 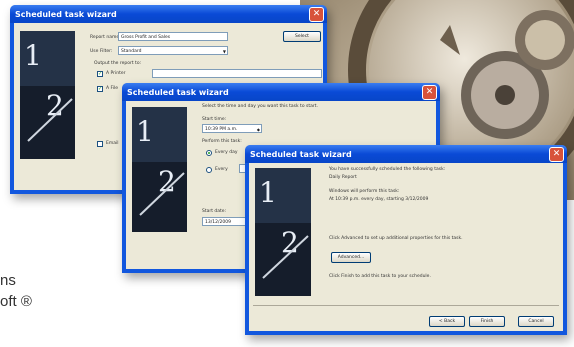 What do you see at coordinates (16, 291) in the screenshot?
I see `side-caption: ns oft ®` at bounding box center [16, 291].